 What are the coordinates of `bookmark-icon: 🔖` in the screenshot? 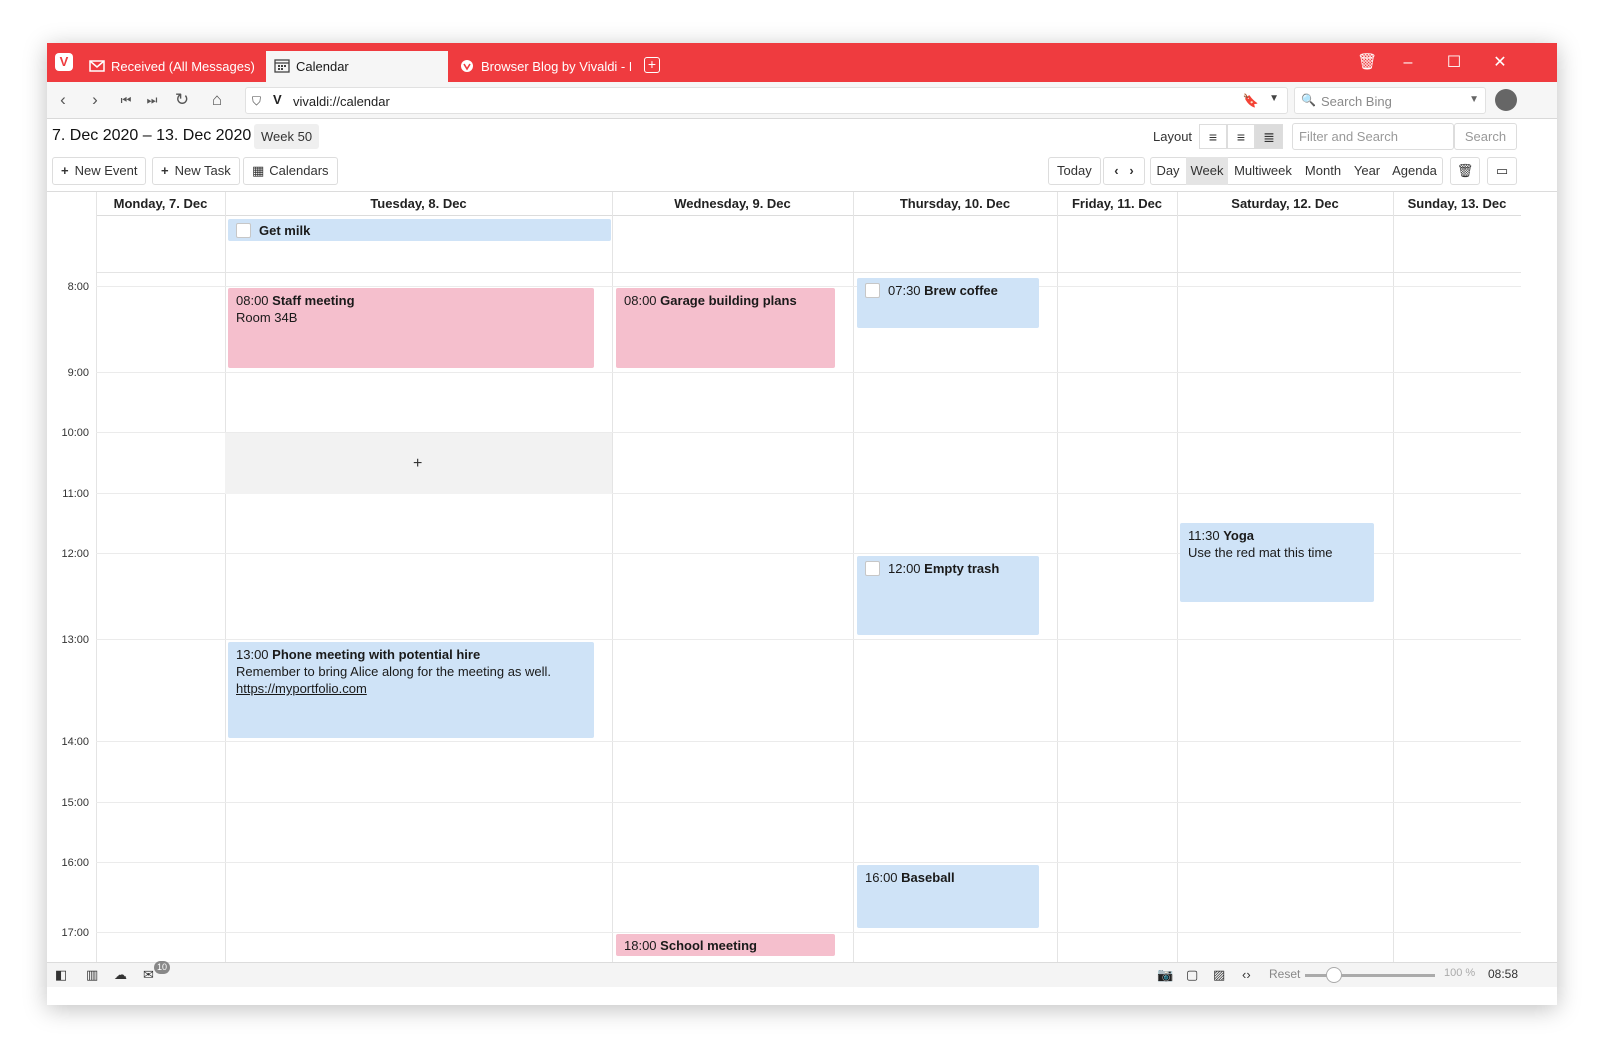 It's located at (1251, 101).